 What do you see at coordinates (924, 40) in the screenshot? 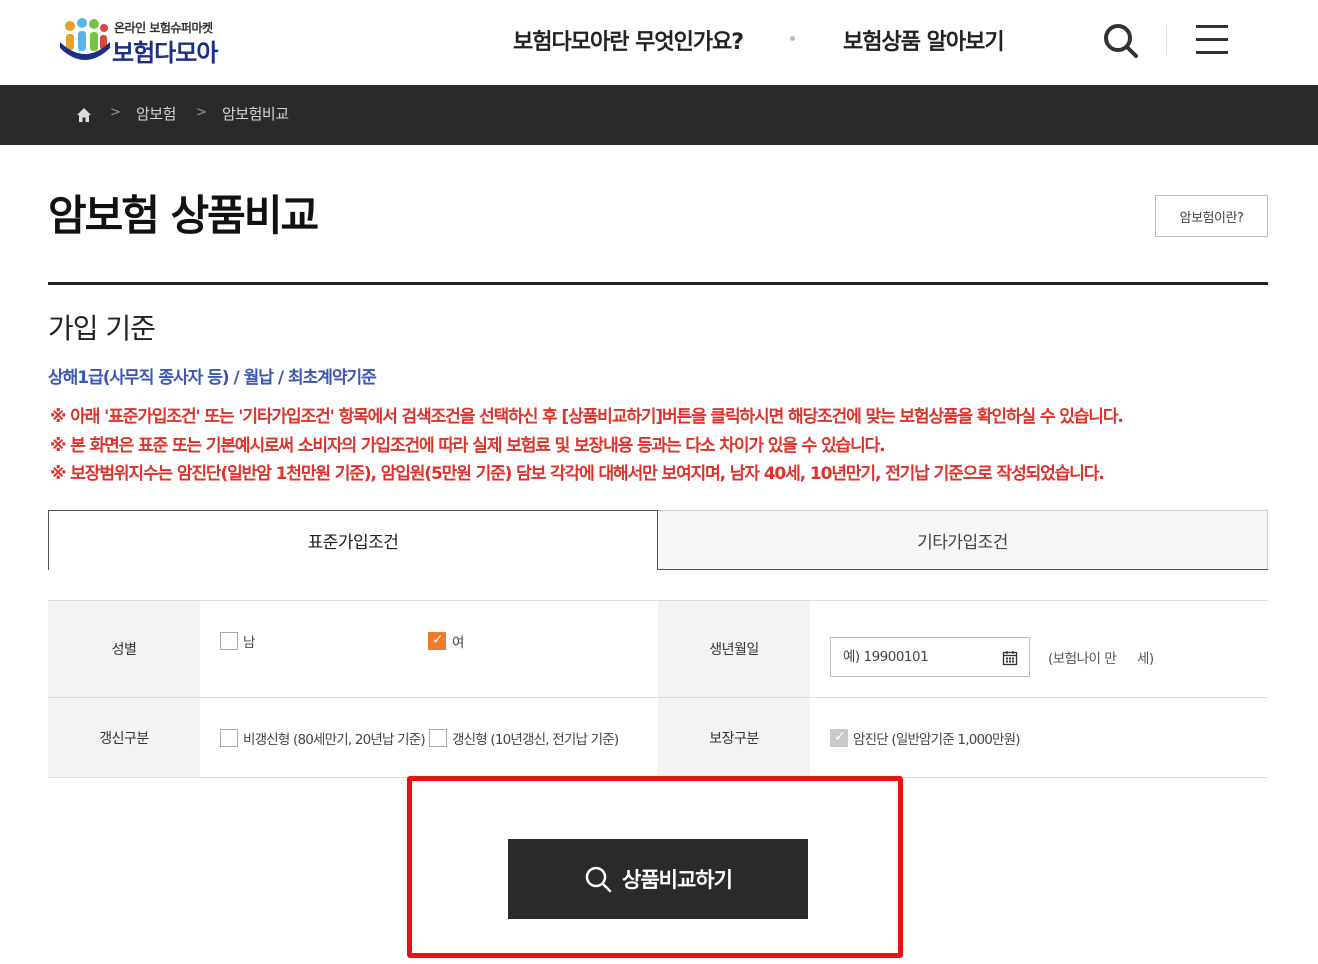
I see `nav-products: 보험상품 알아보기` at bounding box center [924, 40].